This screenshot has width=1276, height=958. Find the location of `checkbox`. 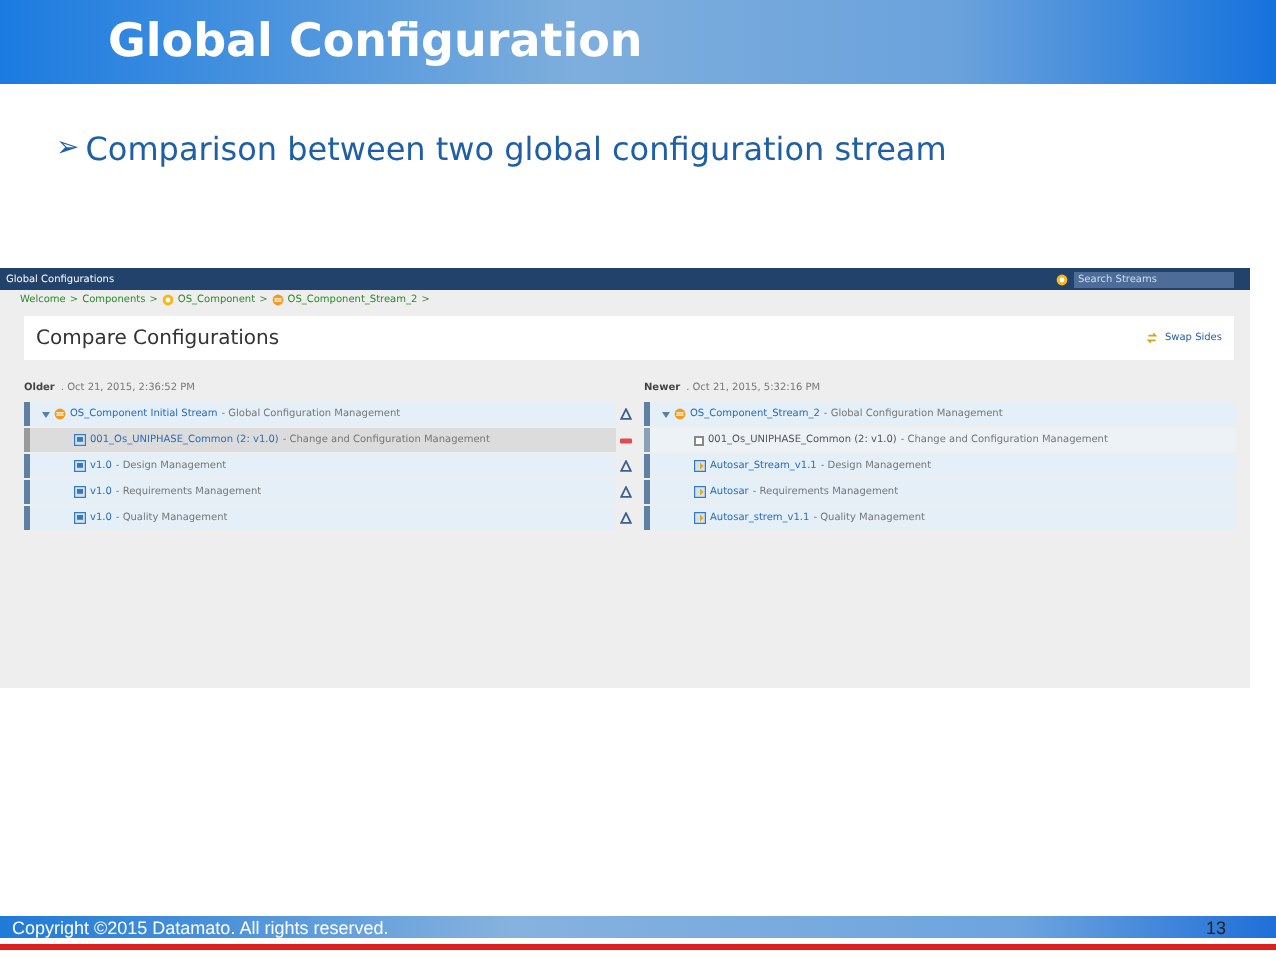

checkbox is located at coordinates (699, 440).